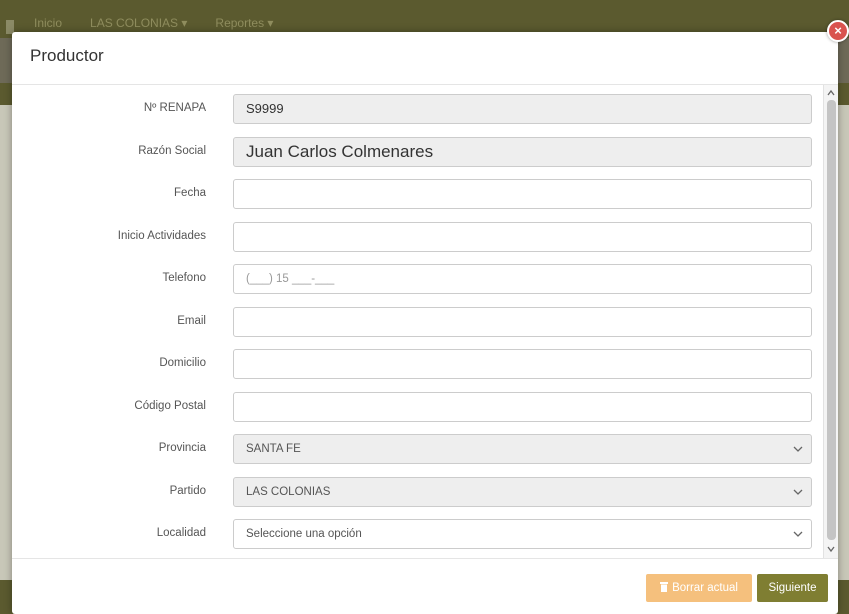 The width and height of the screenshot is (849, 614). I want to click on borrar-actual-button: Borrar actual, so click(699, 588).